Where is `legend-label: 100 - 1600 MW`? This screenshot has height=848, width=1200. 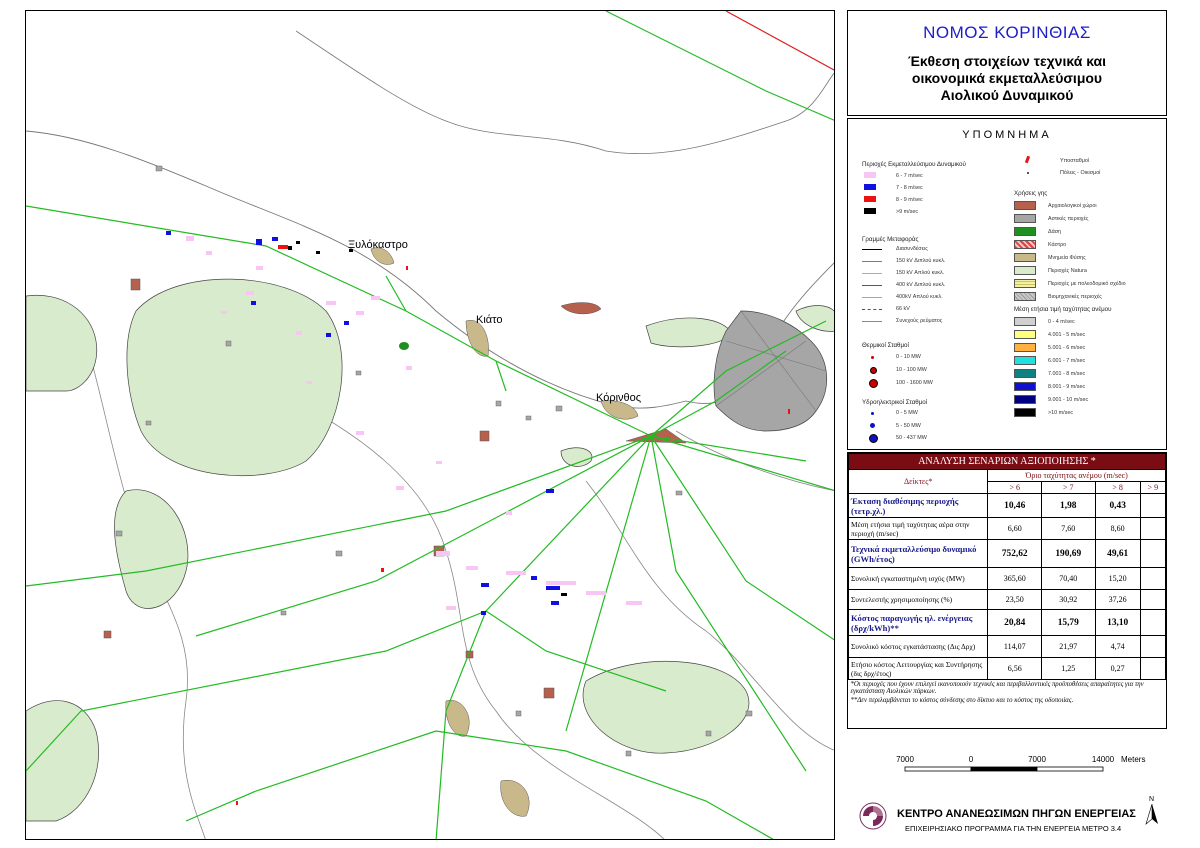
legend-label: 100 - 1600 MW is located at coordinates (914, 383).